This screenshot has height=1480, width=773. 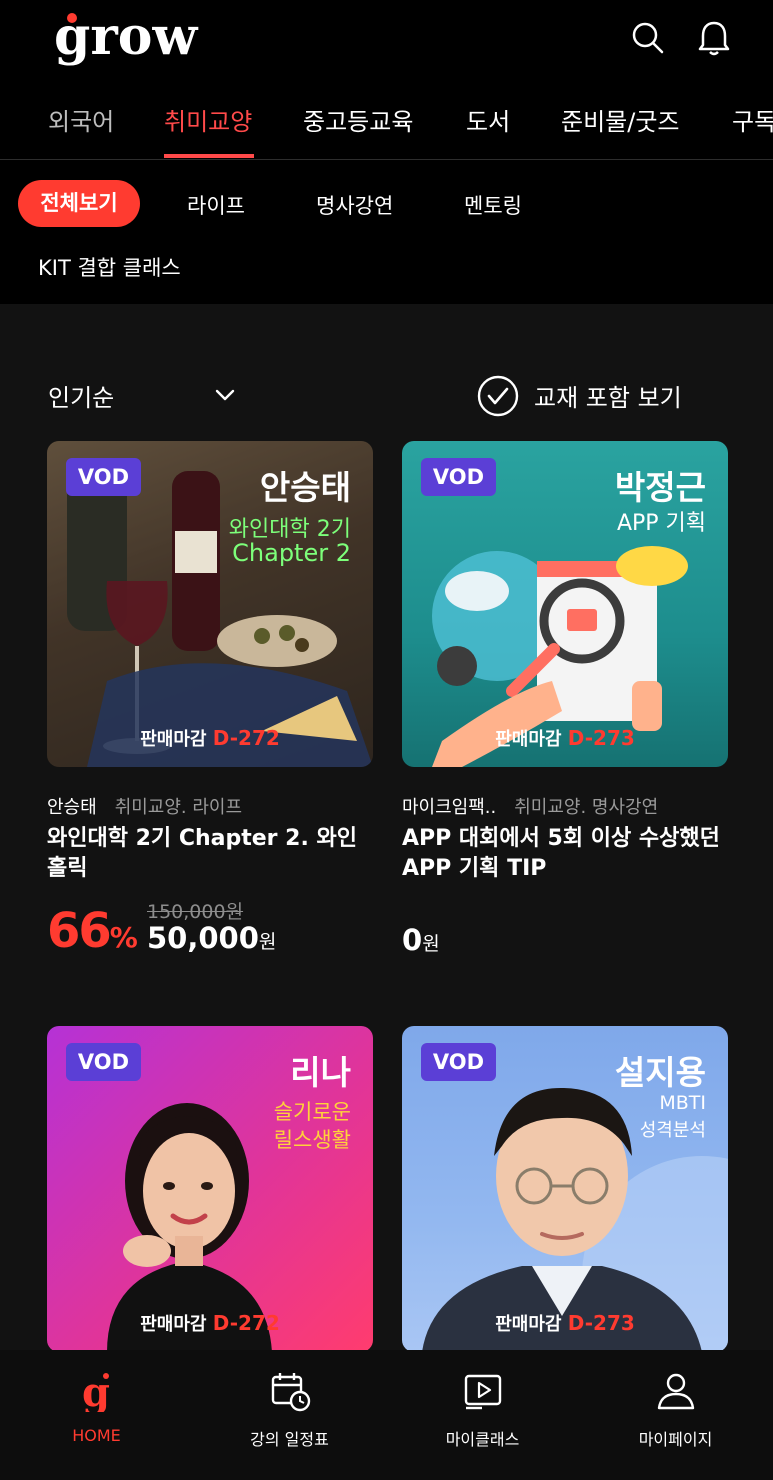 What do you see at coordinates (320, 1072) in the screenshot?
I see `thumbnail-instructor-name: 리나` at bounding box center [320, 1072].